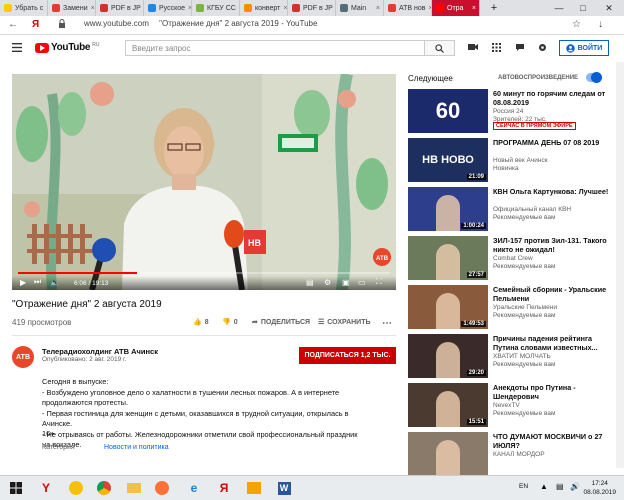  I want to click on more-actions-icon: ⋯, so click(387, 323).